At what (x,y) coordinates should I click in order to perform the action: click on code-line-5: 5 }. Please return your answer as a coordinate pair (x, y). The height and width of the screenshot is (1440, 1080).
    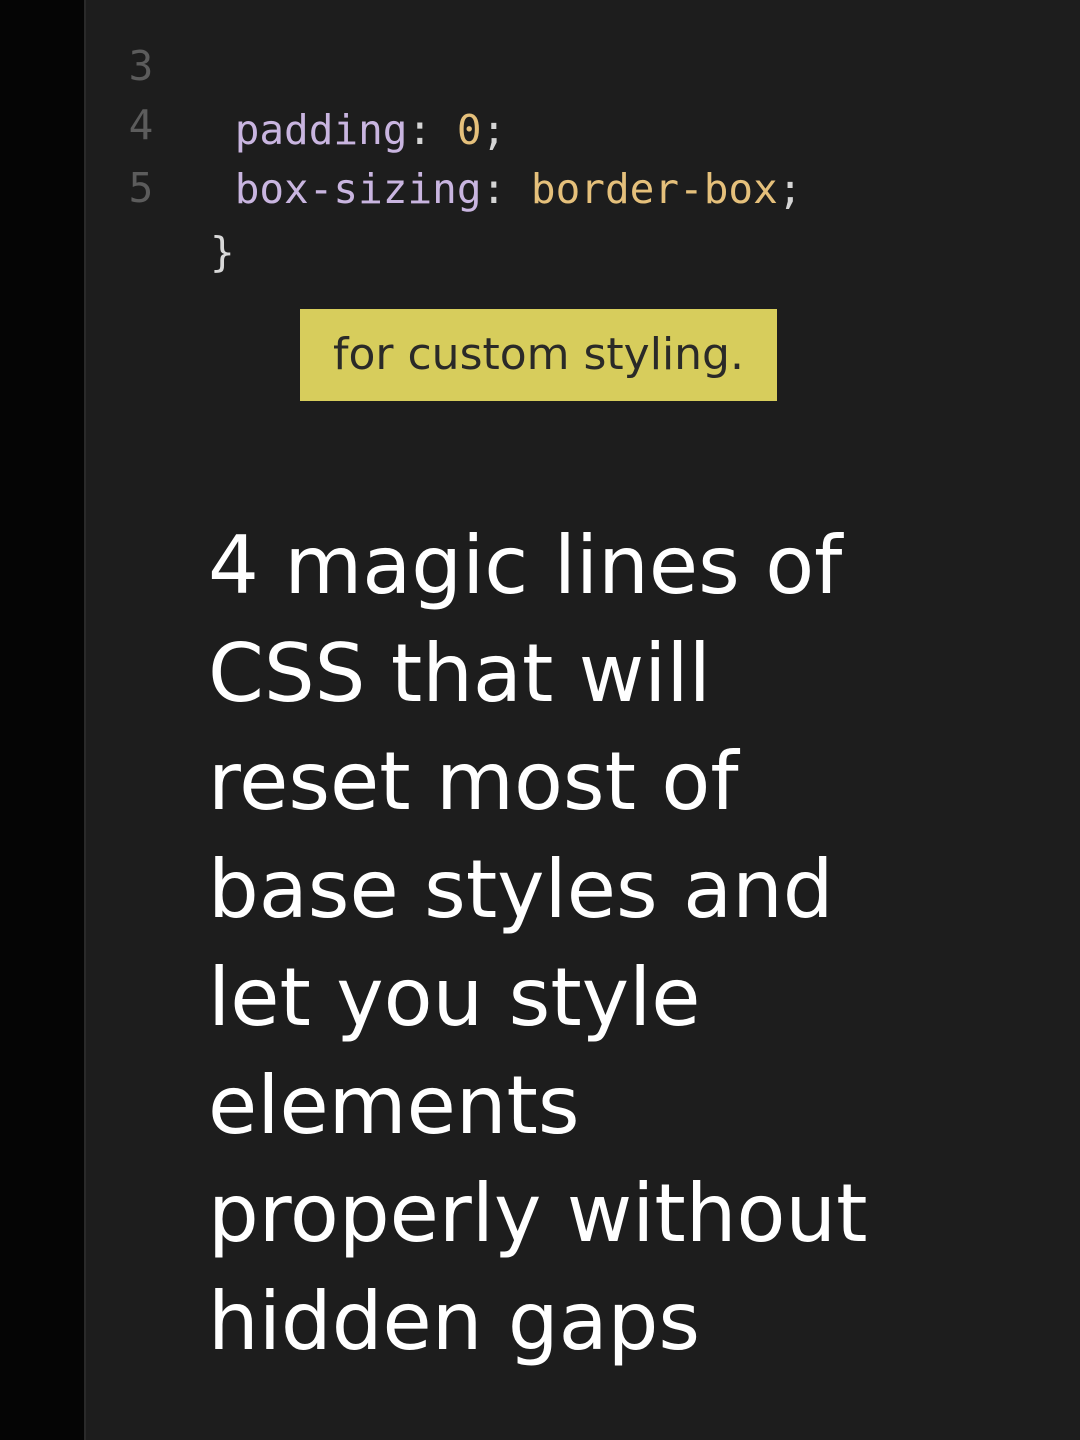
    Looking at the image, I should click on (583, 184).